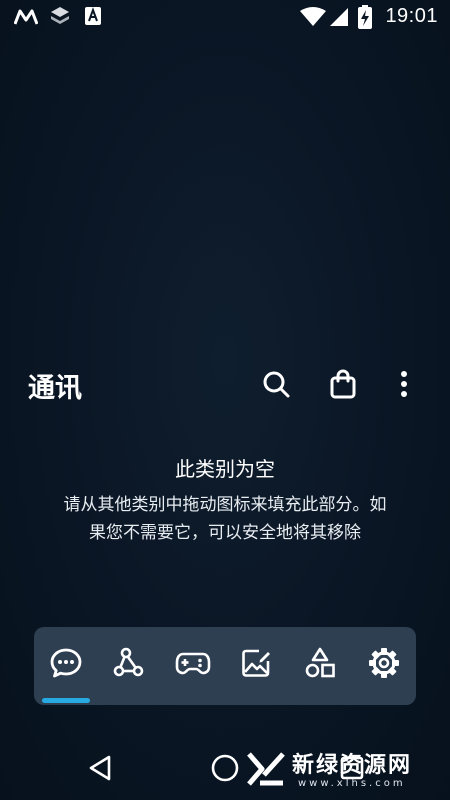 This screenshot has height=800, width=450. I want to click on chat-bubble-icon, so click(66, 665).